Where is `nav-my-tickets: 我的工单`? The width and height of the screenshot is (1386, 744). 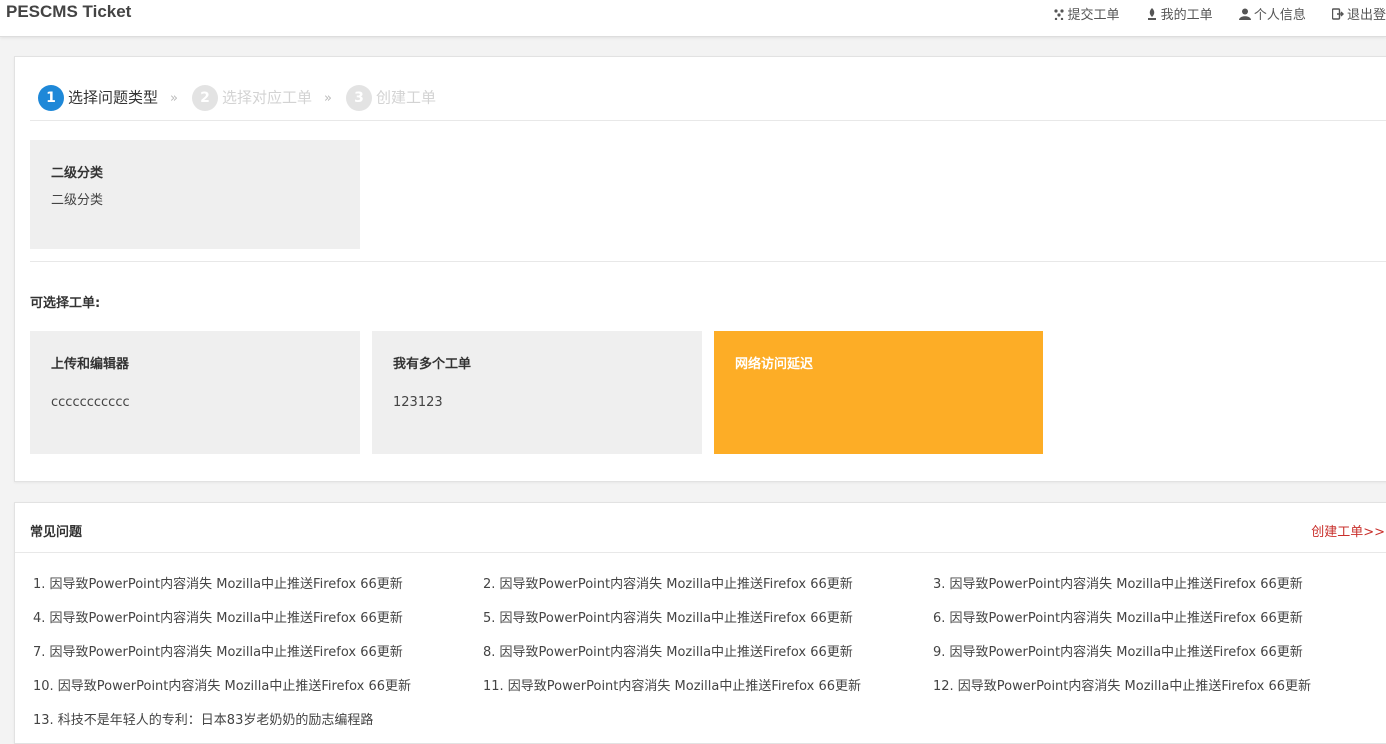 nav-my-tickets: 我的工单 is located at coordinates (1179, 13).